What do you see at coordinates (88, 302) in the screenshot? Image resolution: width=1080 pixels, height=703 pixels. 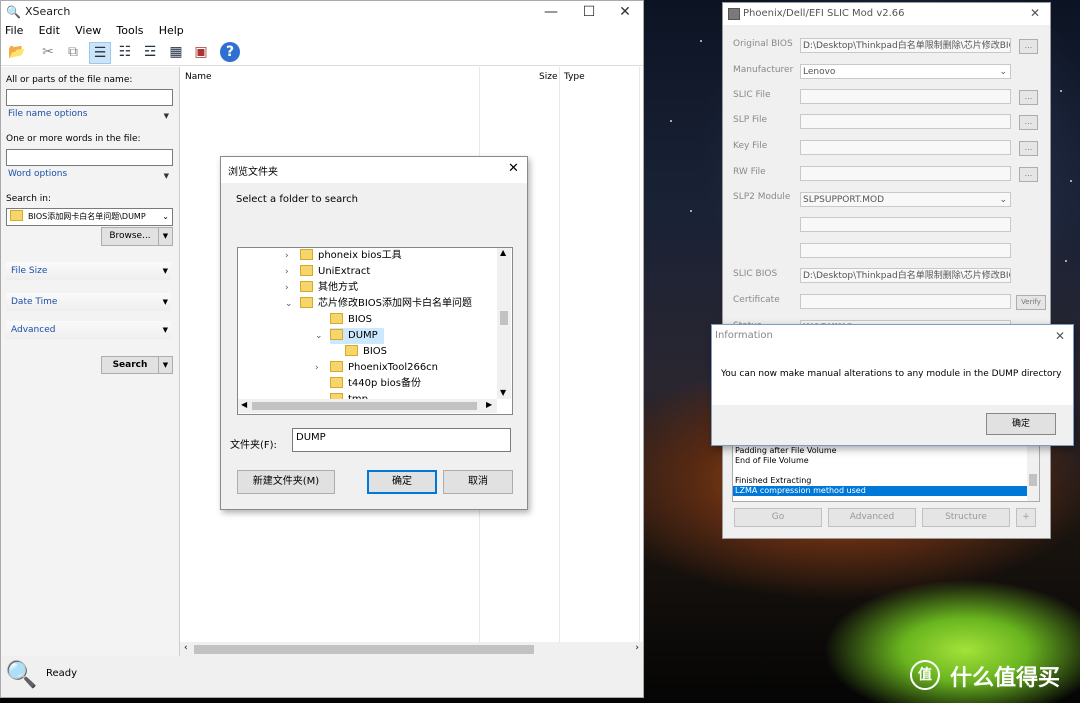 I see `date-time-section: Date Time ▼` at bounding box center [88, 302].